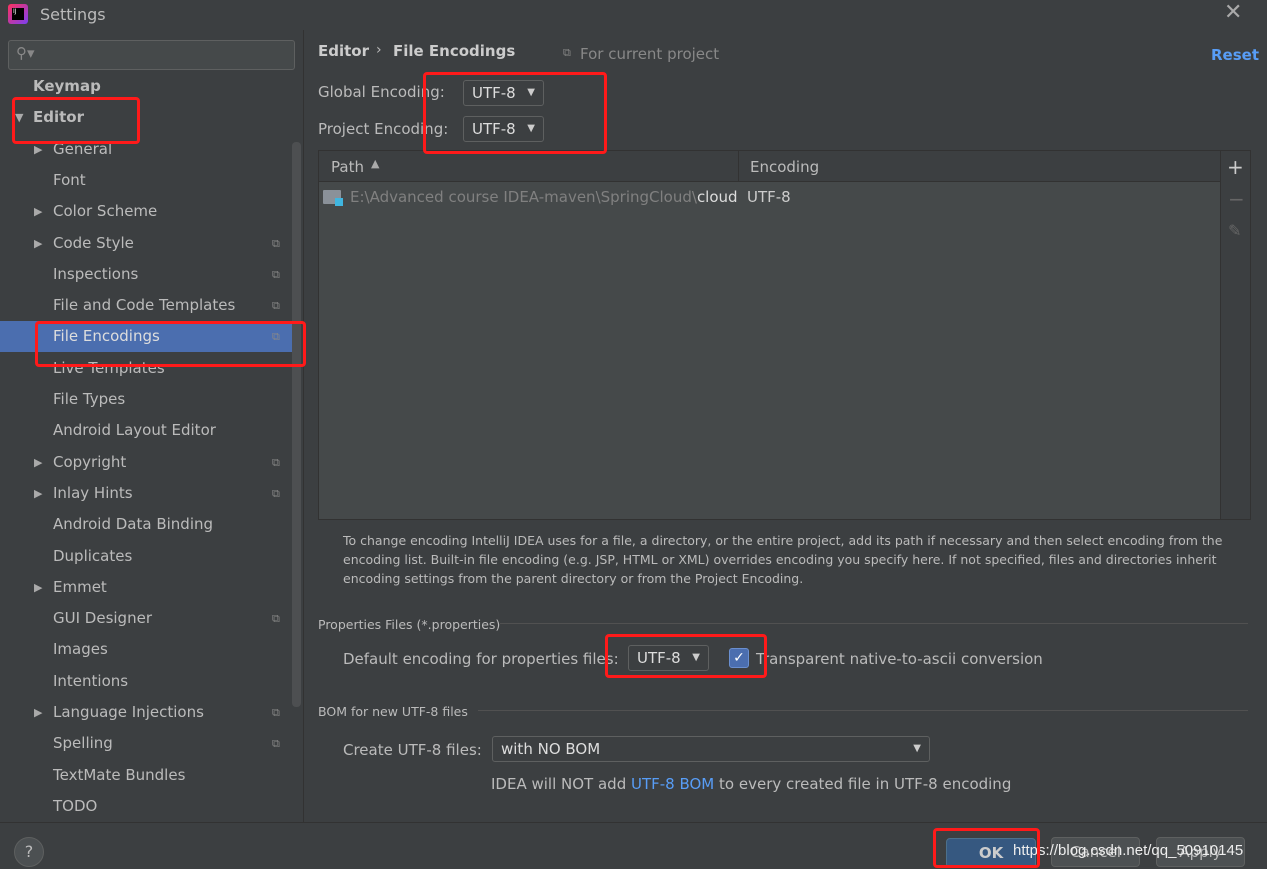 This screenshot has height=869, width=1267. What do you see at coordinates (73, 14) in the screenshot?
I see `window-title: Settings` at bounding box center [73, 14].